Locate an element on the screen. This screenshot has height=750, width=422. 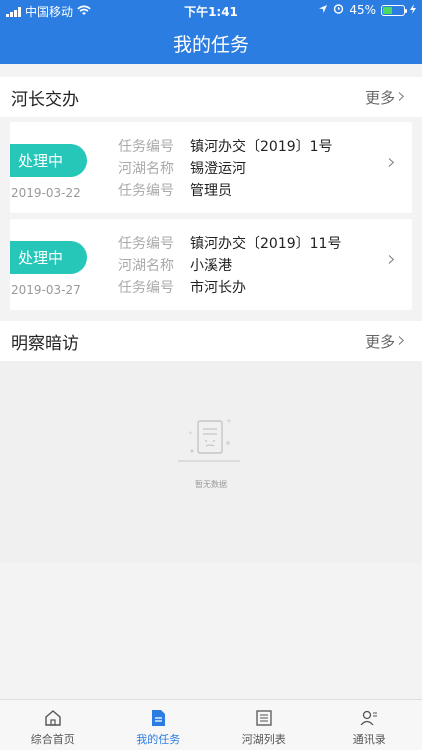
tab-label: 我的任务 is located at coordinates (158, 739).